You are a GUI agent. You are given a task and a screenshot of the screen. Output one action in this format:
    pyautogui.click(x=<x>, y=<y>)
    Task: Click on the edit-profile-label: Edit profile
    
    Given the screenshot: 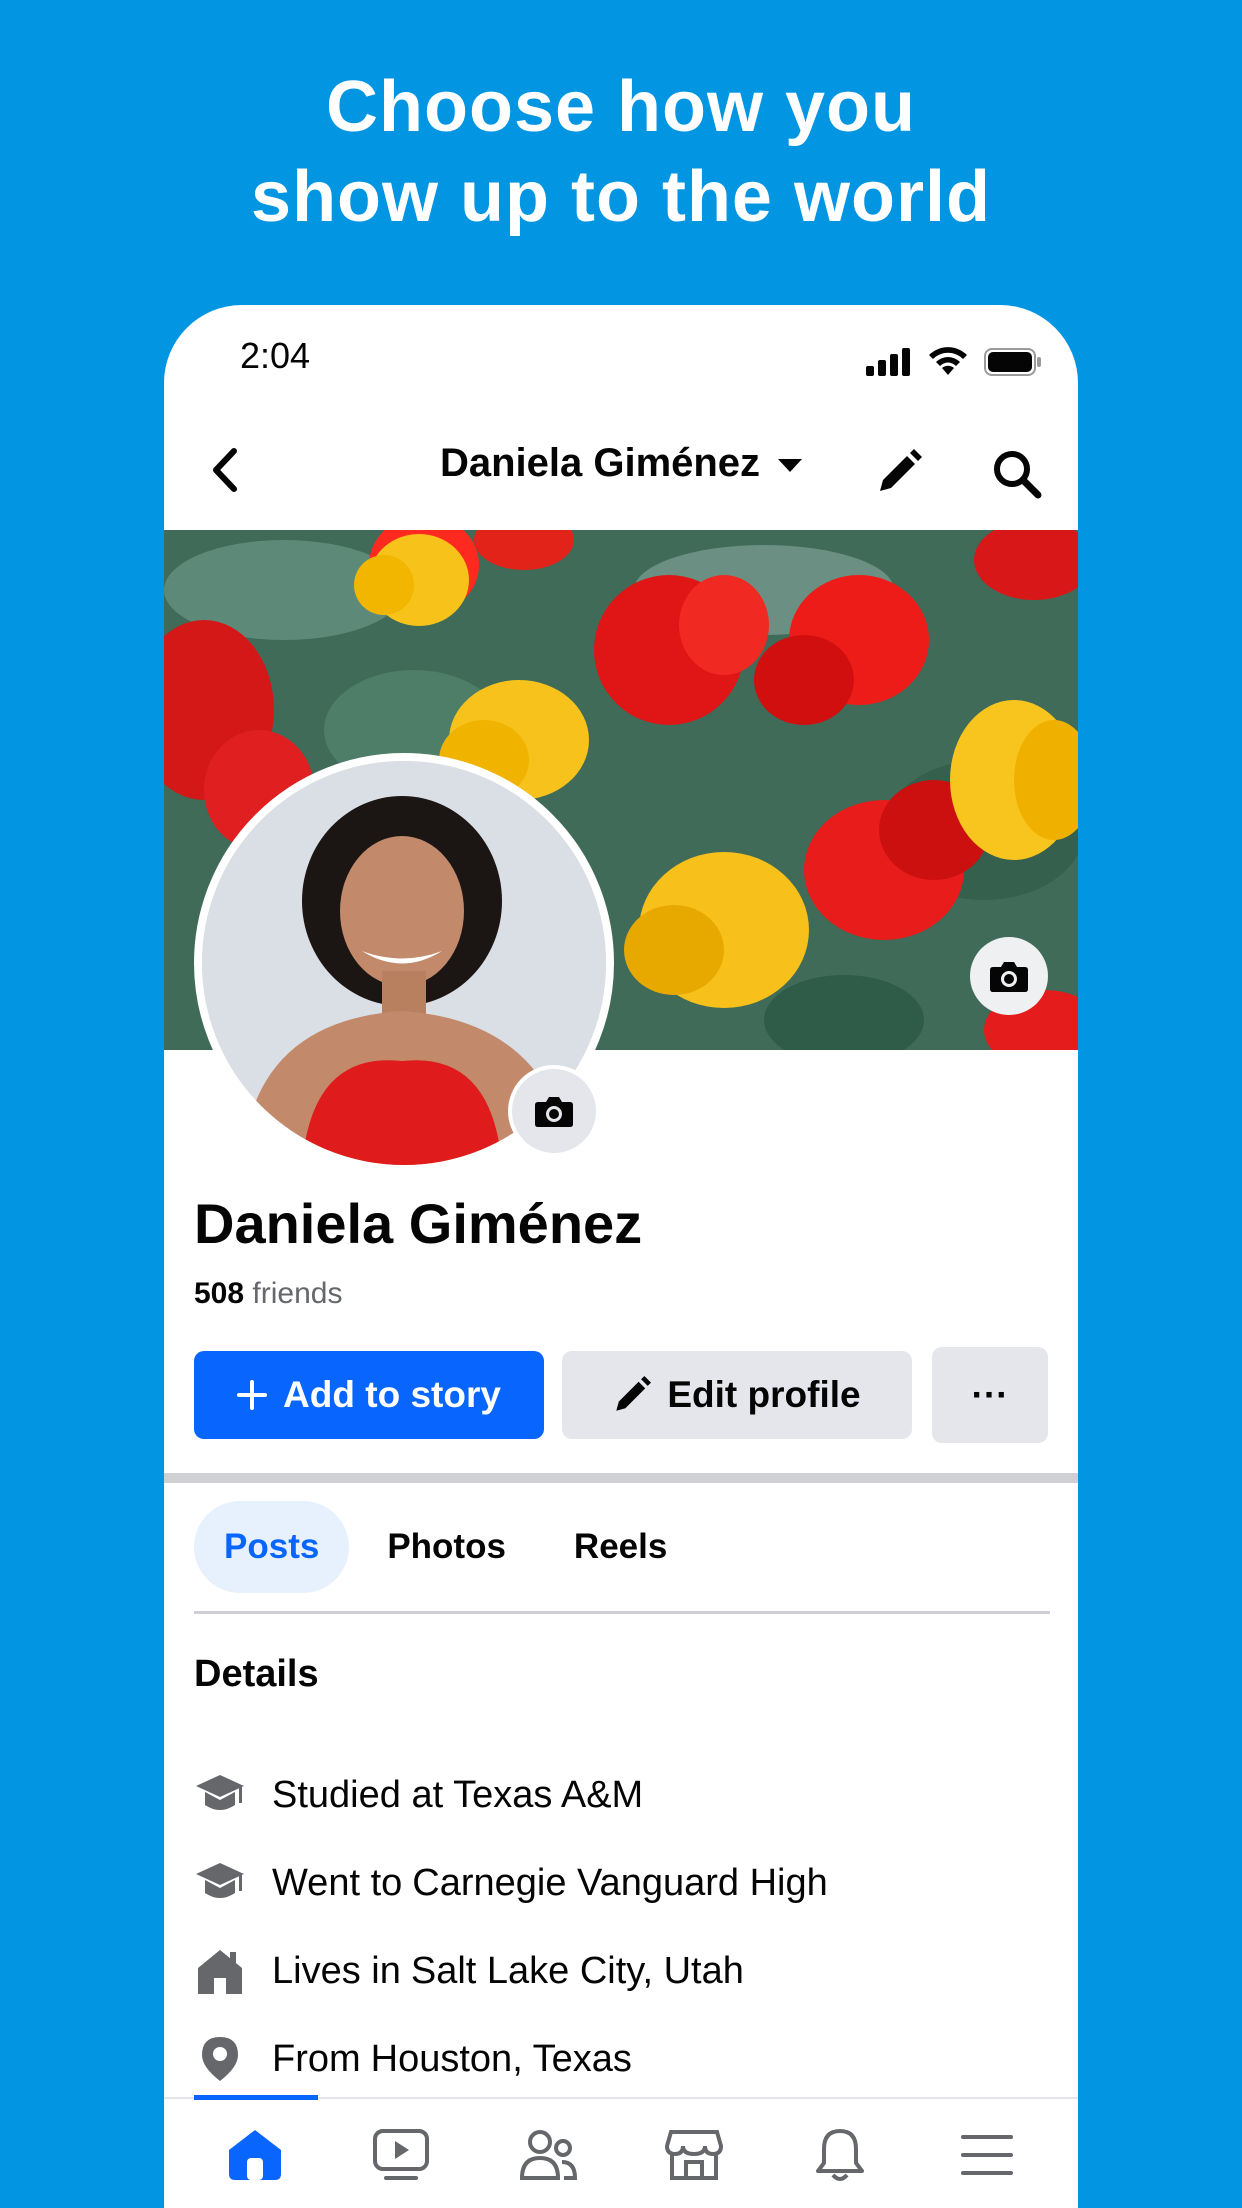 What is the action you would take?
    pyautogui.click(x=764, y=1394)
    